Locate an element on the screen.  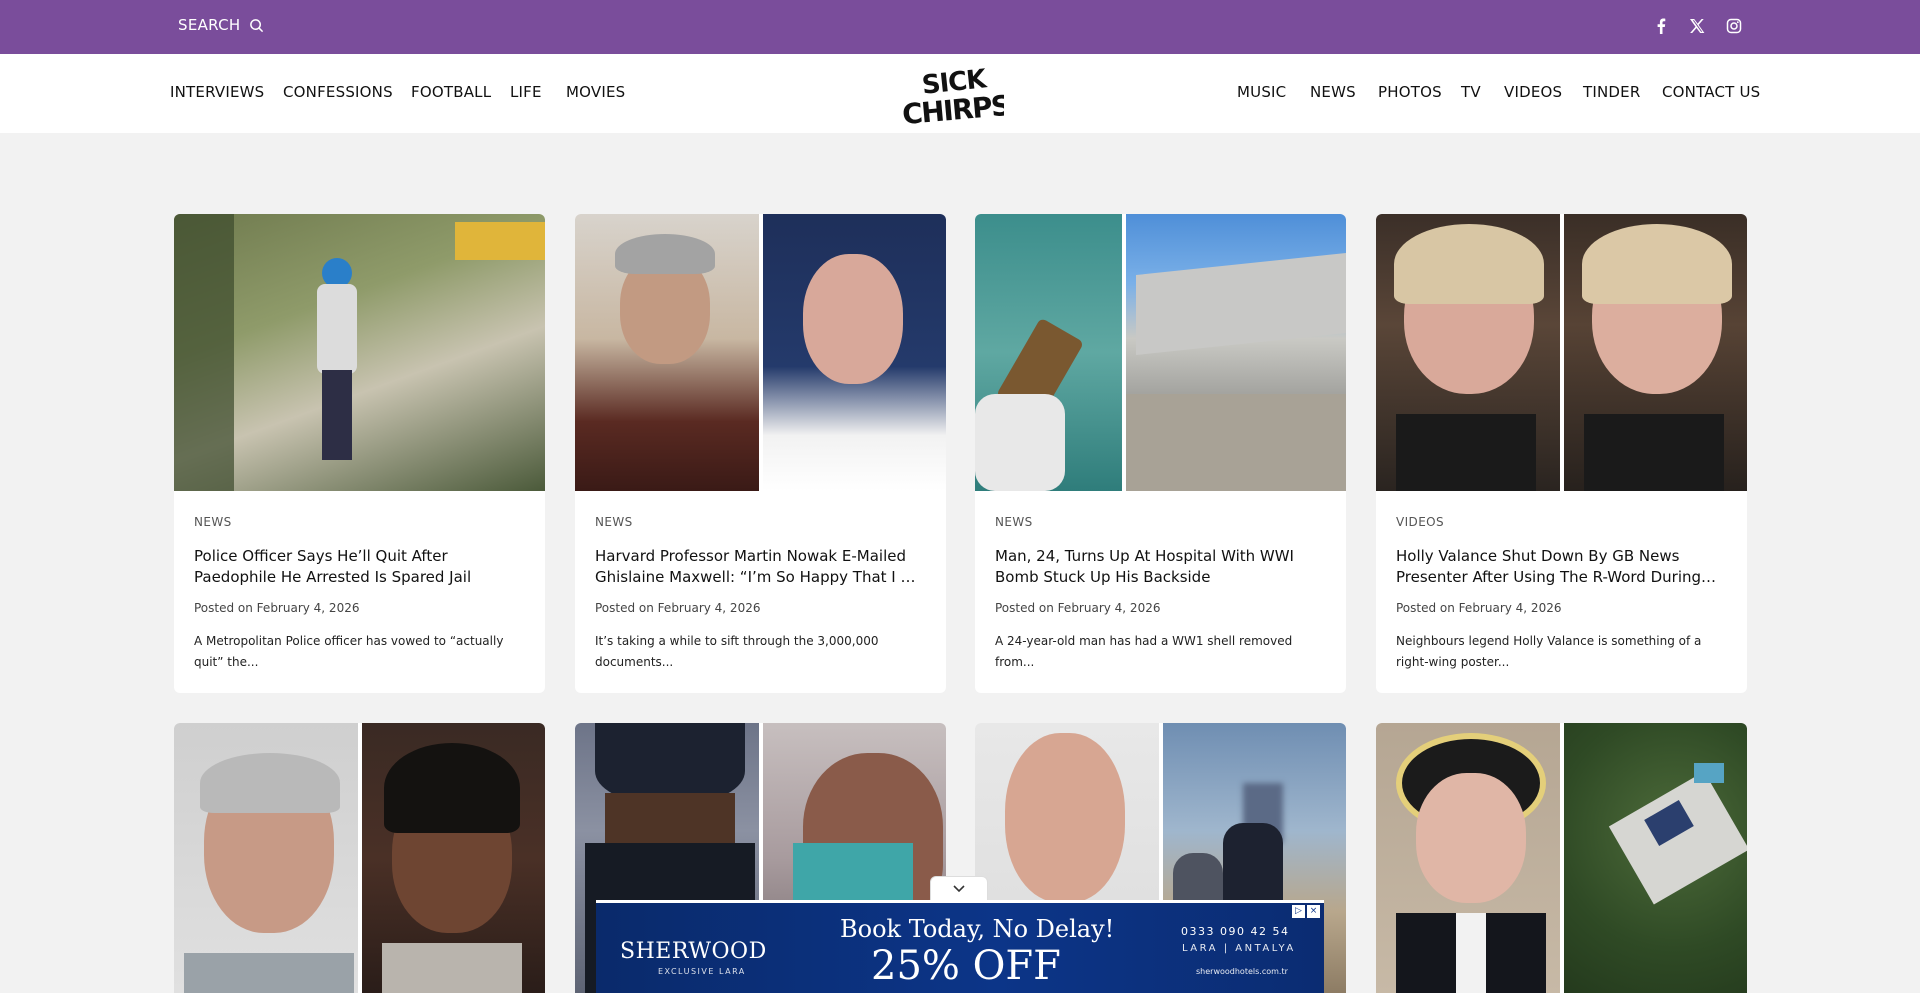
ad-brand: SHERWOOD is located at coordinates (693, 951).